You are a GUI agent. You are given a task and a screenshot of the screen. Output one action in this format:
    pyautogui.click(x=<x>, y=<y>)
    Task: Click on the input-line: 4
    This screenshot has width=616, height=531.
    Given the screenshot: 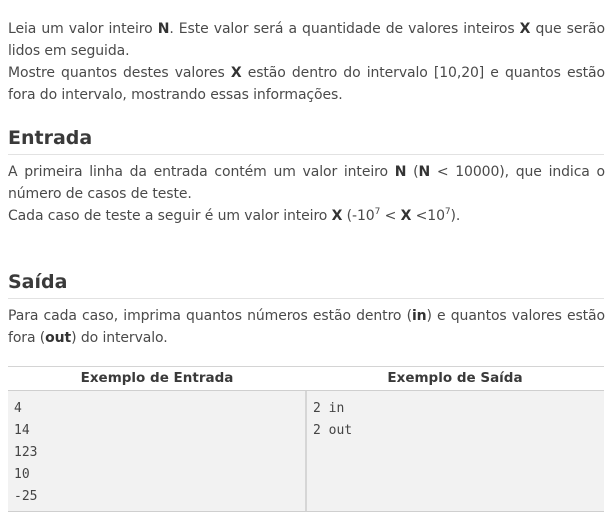 What is the action you would take?
    pyautogui.click(x=18, y=408)
    